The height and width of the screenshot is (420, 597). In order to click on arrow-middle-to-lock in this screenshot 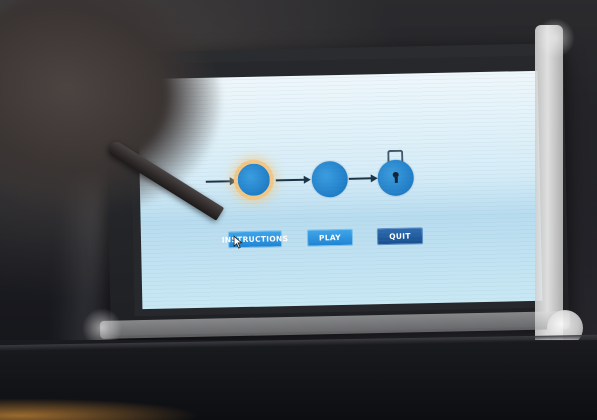, I will do `click(360, 178)`.